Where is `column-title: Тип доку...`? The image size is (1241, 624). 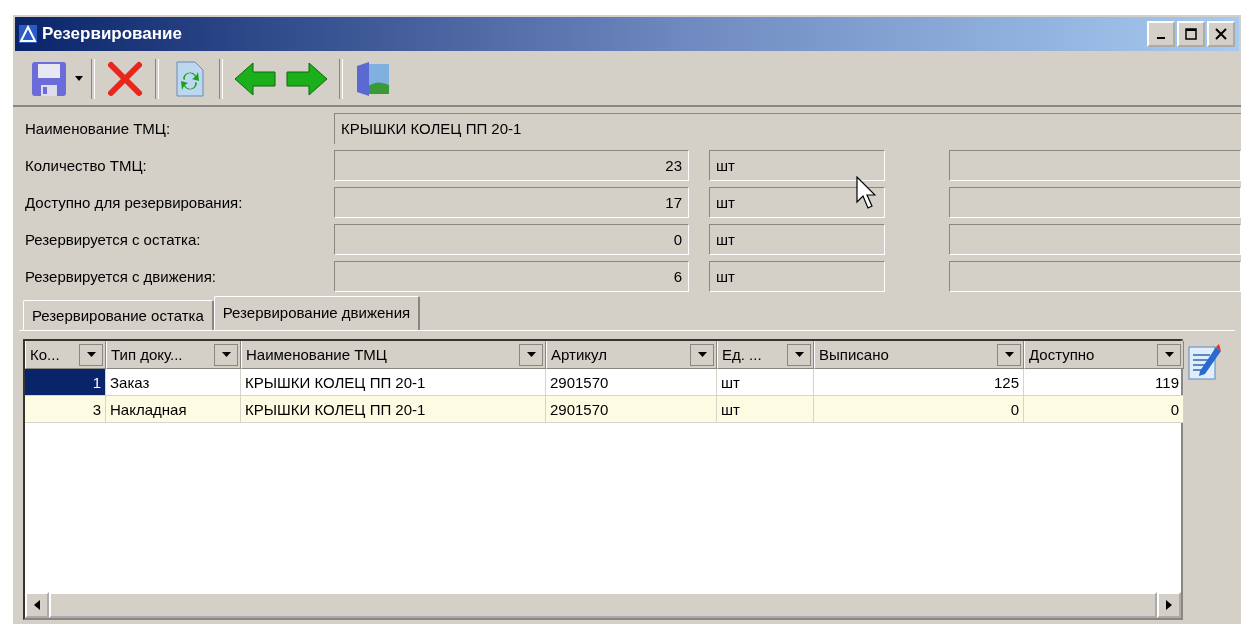
column-title: Тип доку... is located at coordinates (147, 354).